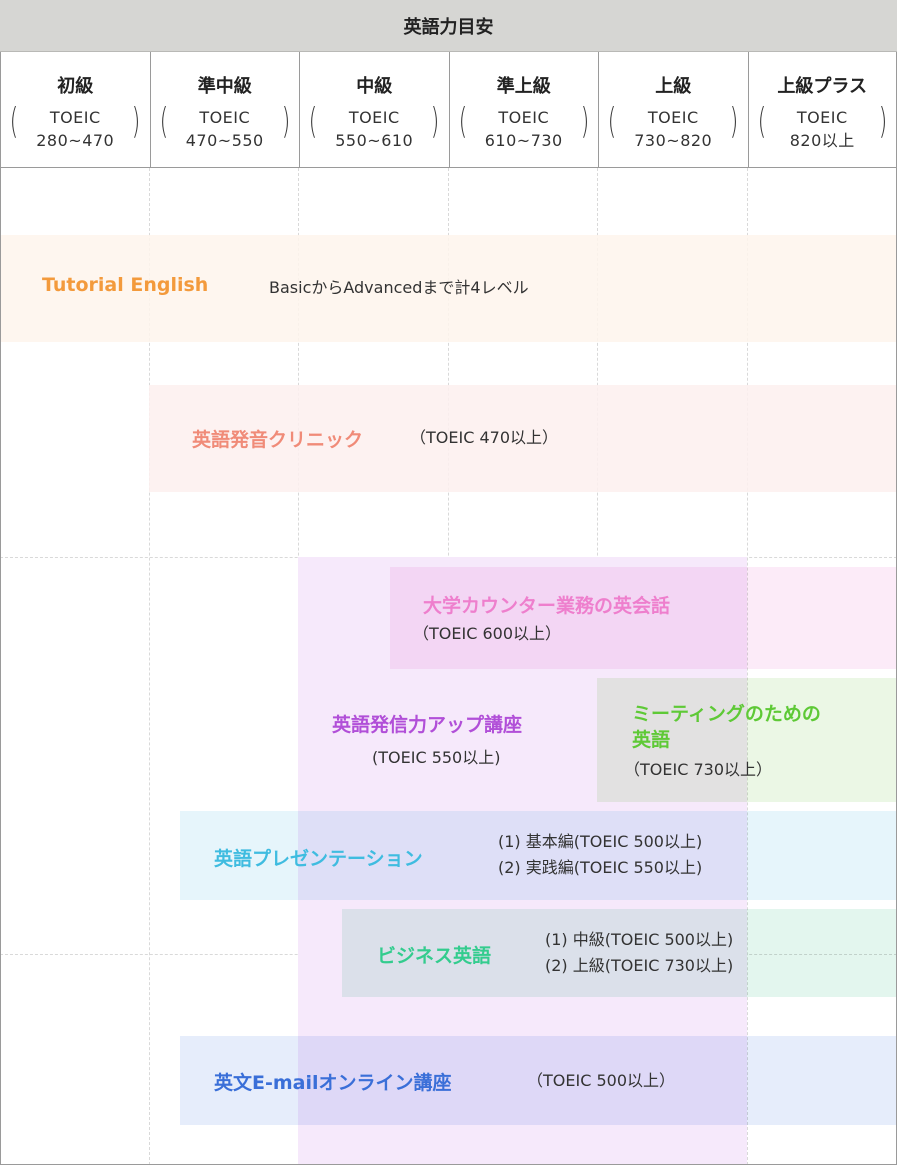  Describe the element at coordinates (726, 727) in the screenshot. I see `course-title-meeting-english: ミーティングのための 英語` at that location.